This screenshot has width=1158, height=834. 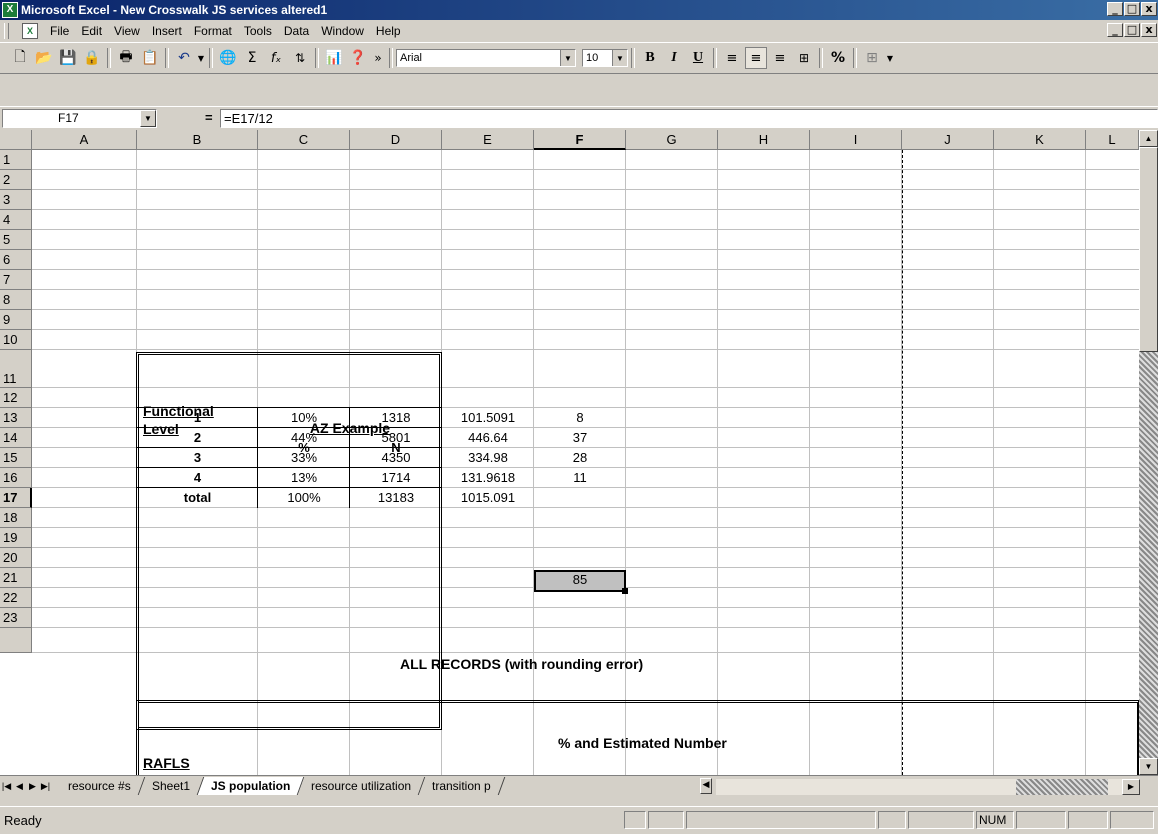 What do you see at coordinates (1062, 787) in the screenshot?
I see `horizontal-scroll-track` at bounding box center [1062, 787].